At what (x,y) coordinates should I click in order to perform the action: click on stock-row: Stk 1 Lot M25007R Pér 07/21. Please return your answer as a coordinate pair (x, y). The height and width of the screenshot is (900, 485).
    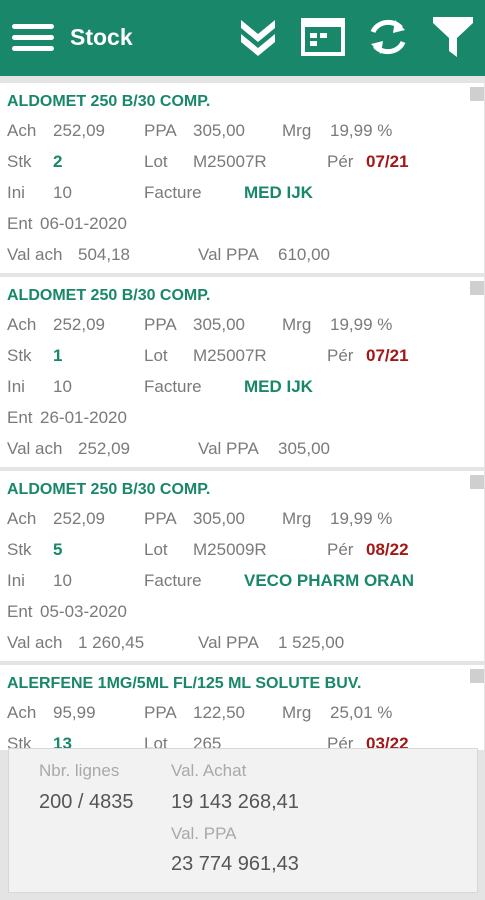
    Looking at the image, I should click on (242, 358).